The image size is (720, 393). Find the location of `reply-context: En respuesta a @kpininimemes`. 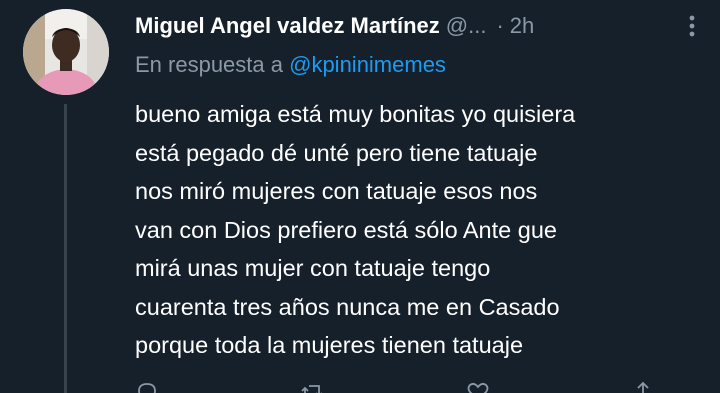

reply-context: En respuesta a @kpininimemes is located at coordinates (290, 65).